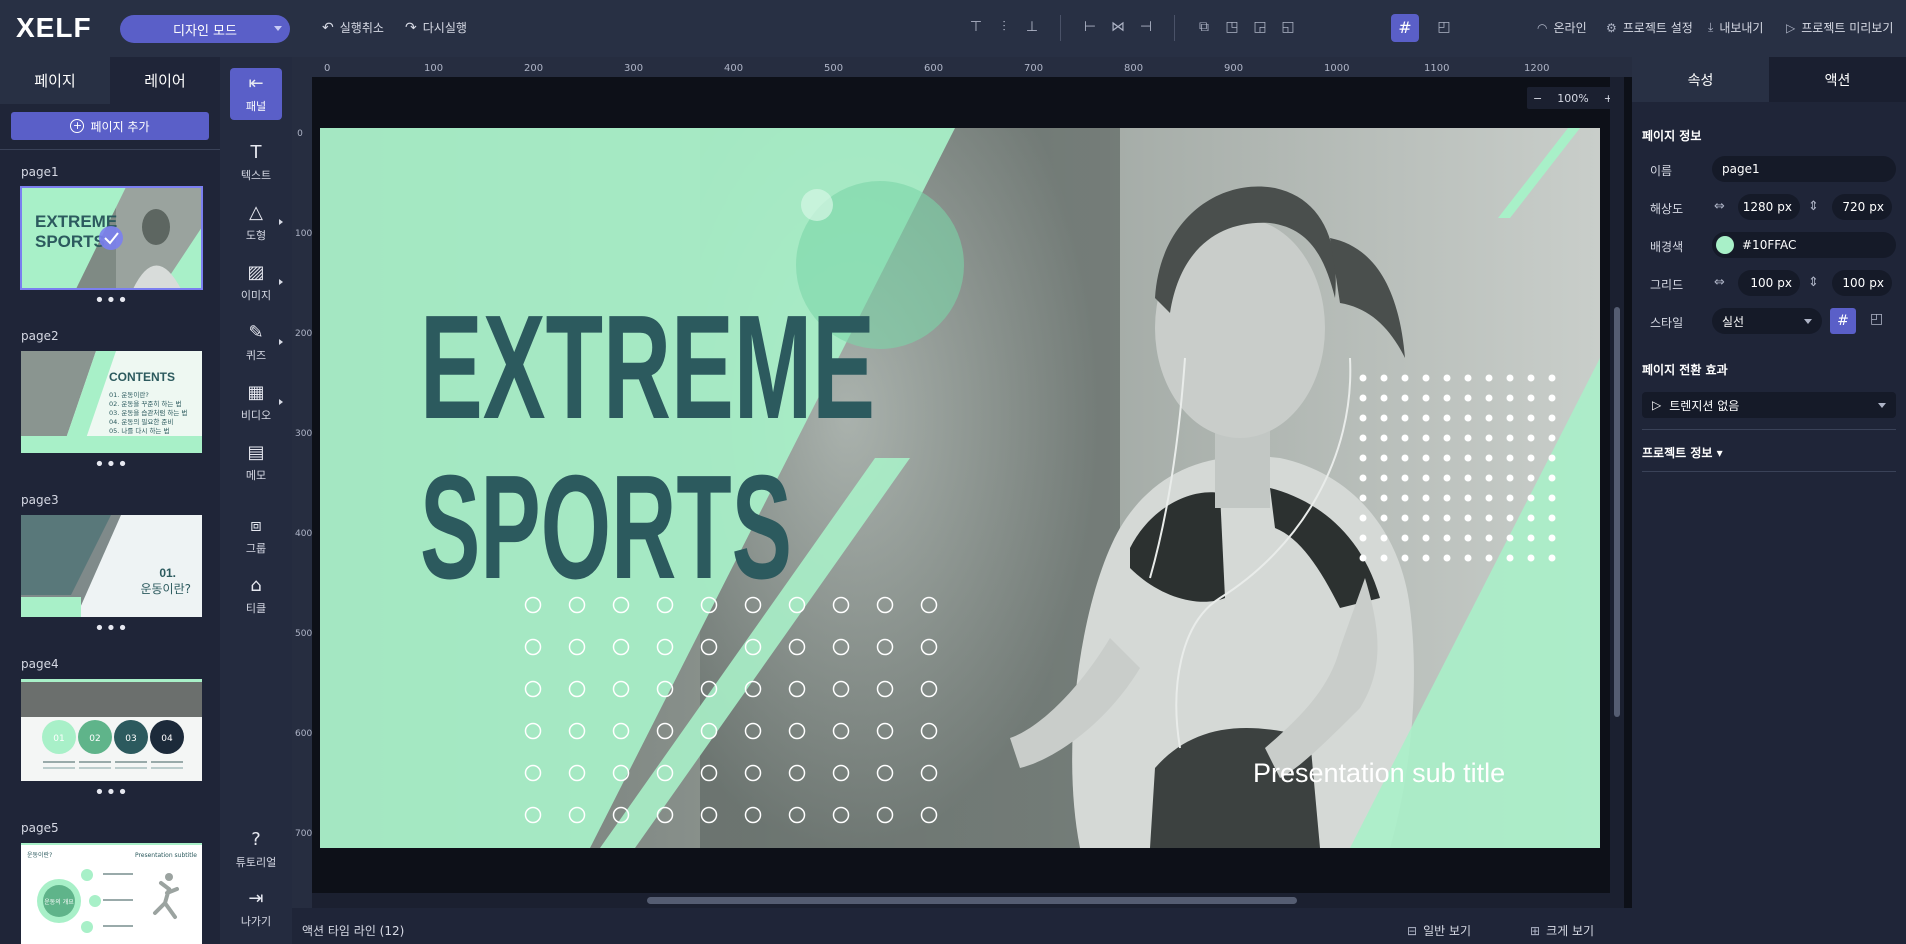  I want to click on color-swatch, so click(1725, 245).